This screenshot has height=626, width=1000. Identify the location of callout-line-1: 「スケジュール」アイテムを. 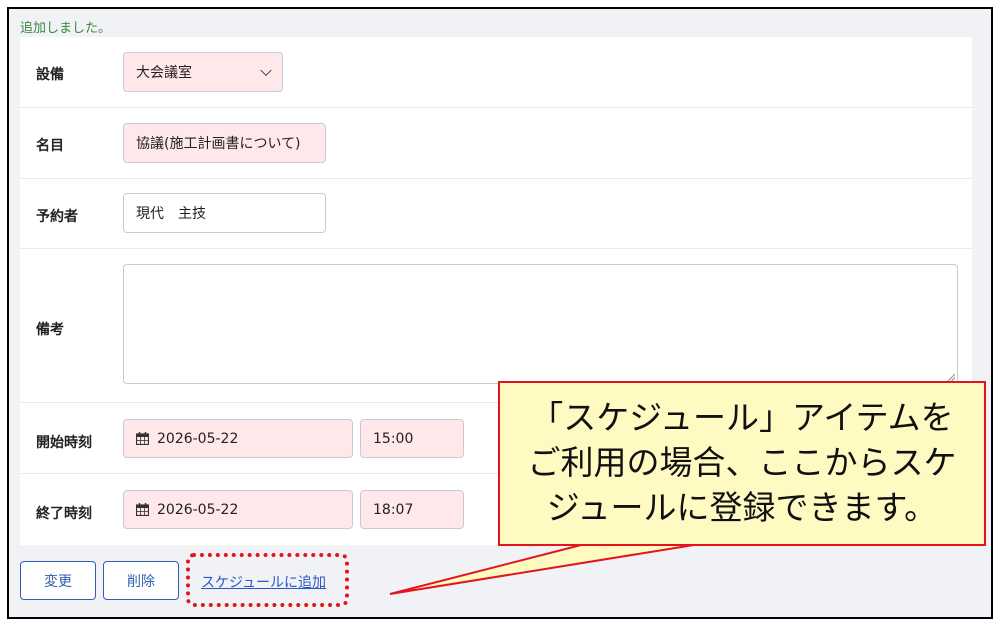
(742, 417).